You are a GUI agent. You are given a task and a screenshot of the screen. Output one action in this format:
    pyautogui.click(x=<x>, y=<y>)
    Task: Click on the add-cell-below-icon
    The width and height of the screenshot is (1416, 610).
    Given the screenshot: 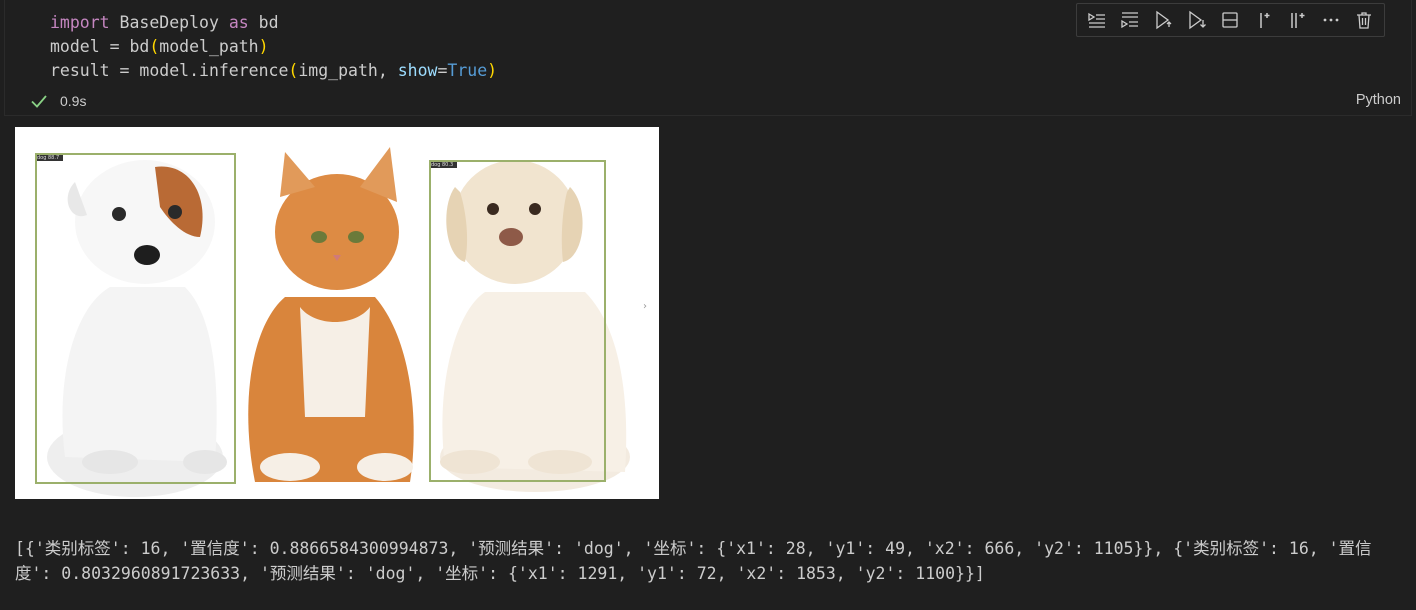 What is the action you would take?
    pyautogui.click(x=1298, y=20)
    